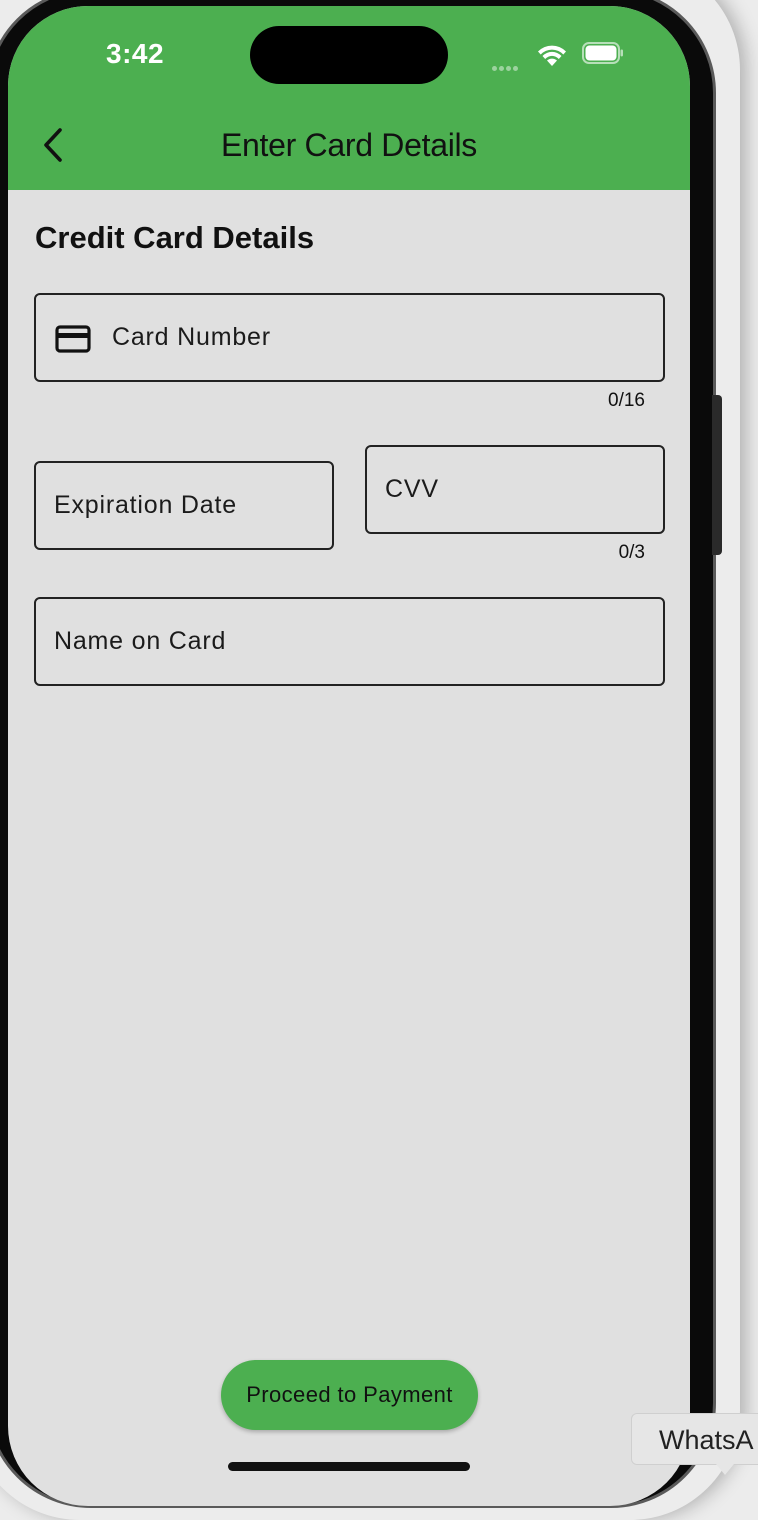 The image size is (758, 1520). I want to click on expiration-date-field, so click(184, 505).